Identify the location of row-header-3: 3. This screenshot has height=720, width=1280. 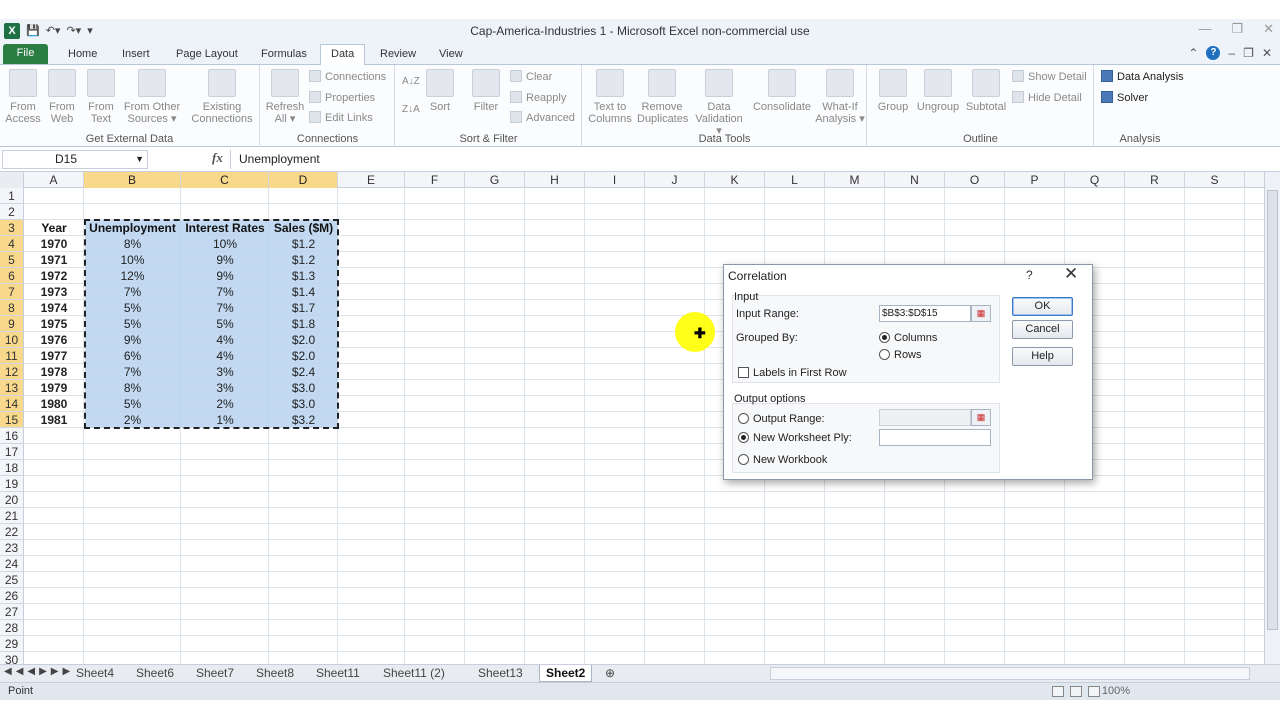
(12, 228).